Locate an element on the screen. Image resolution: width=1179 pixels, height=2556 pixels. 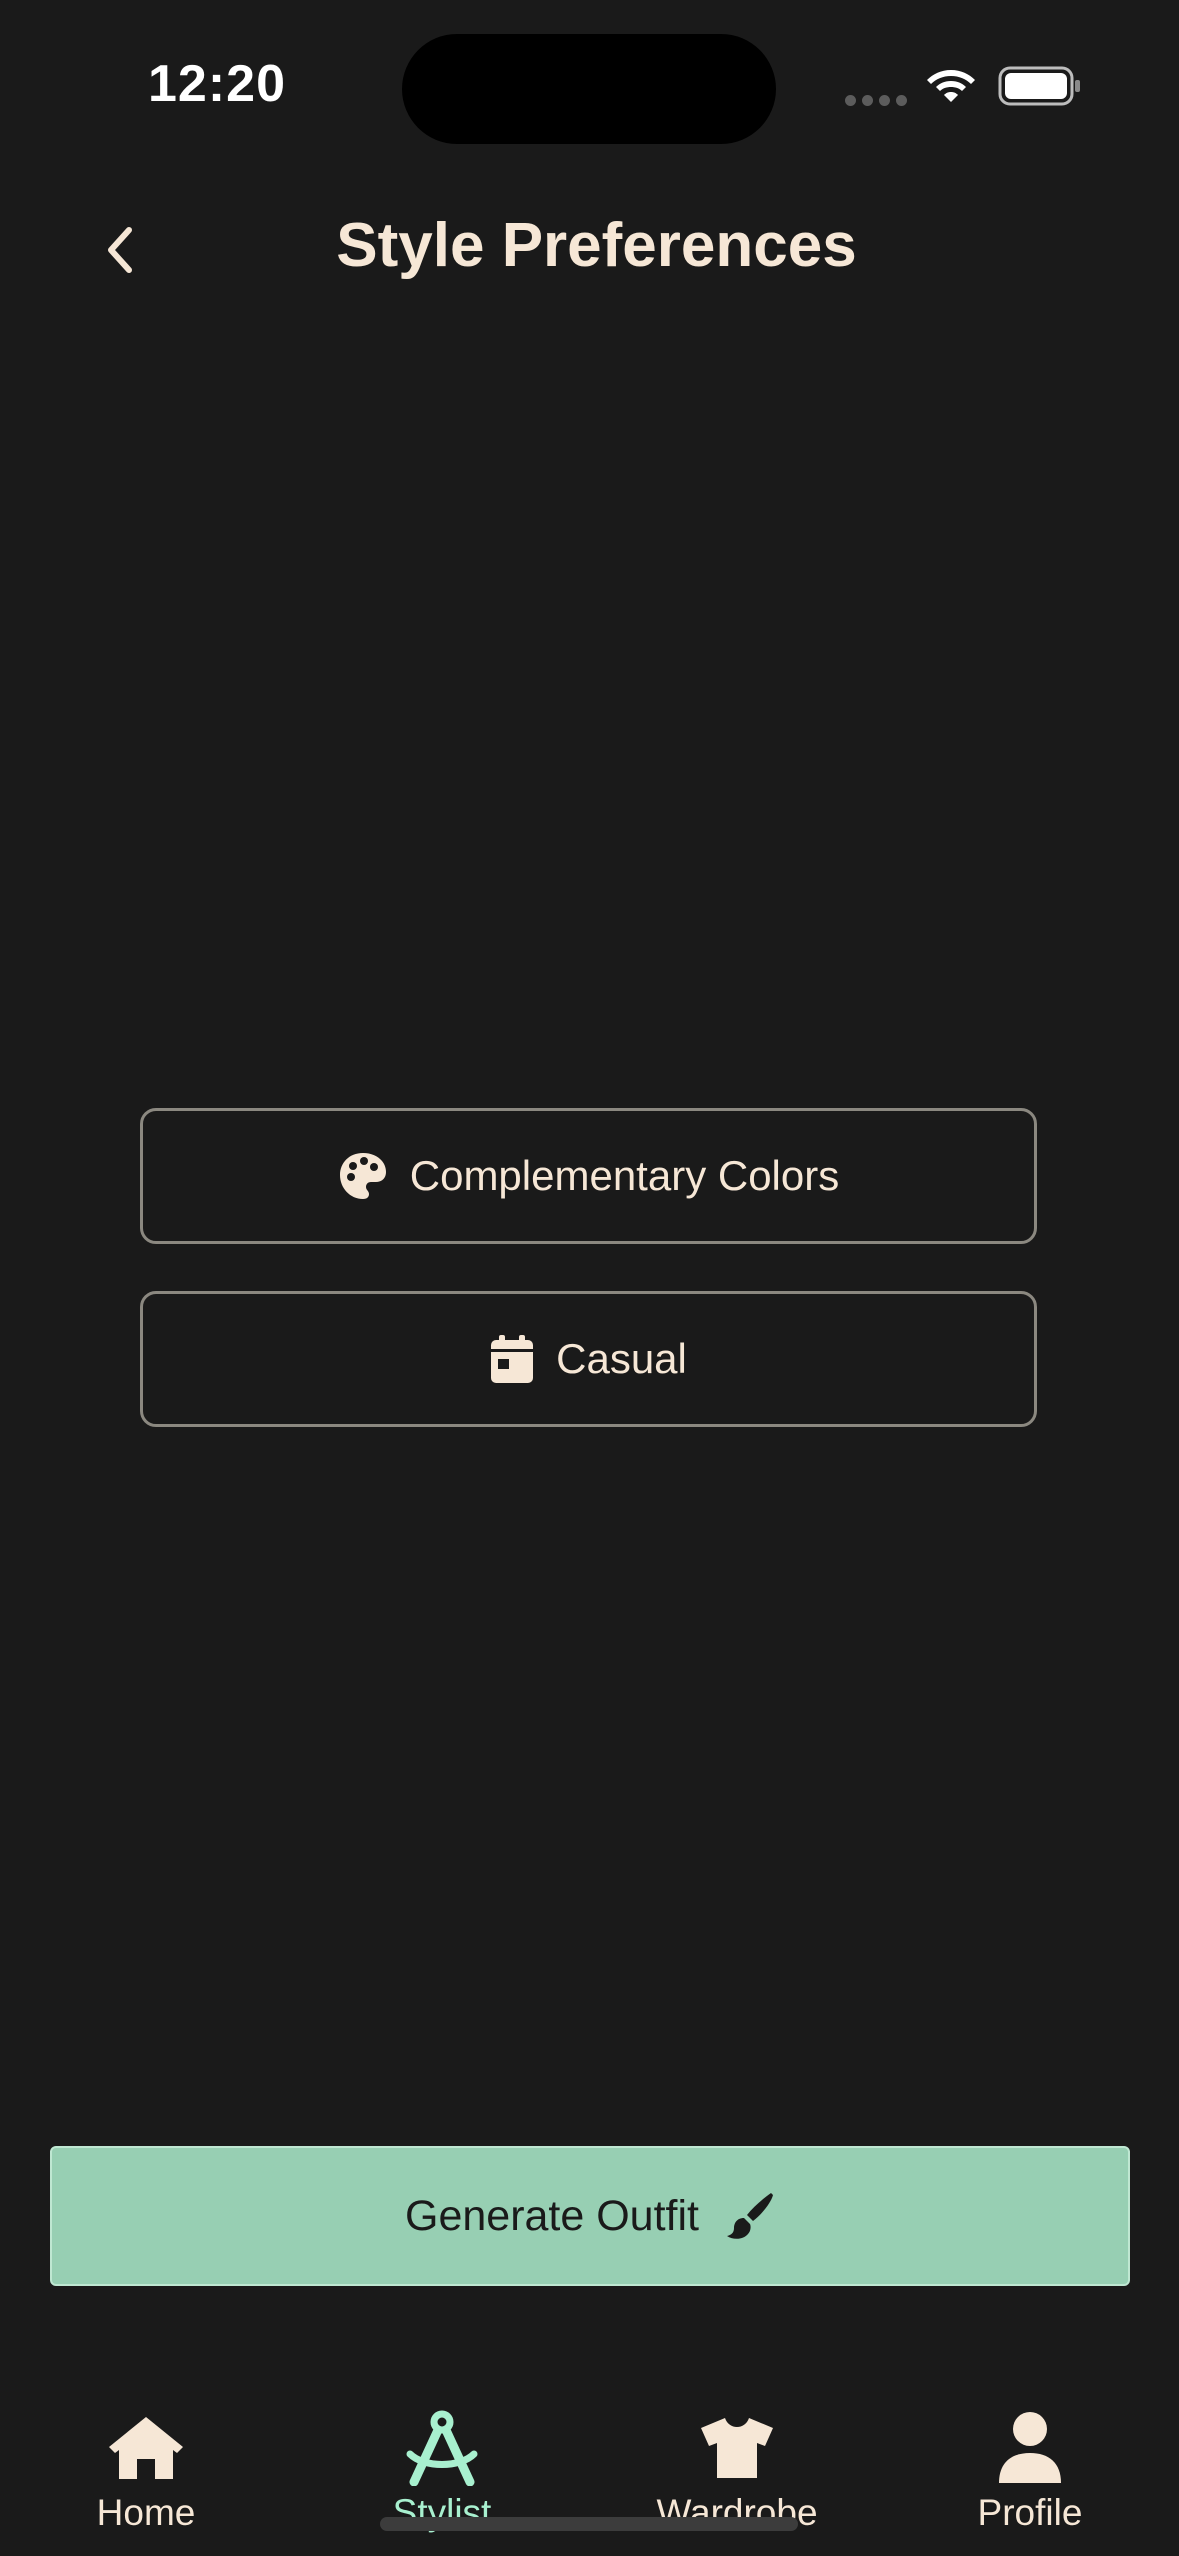
complementary-colors-button: Complementary Colors is located at coordinates (588, 1176).